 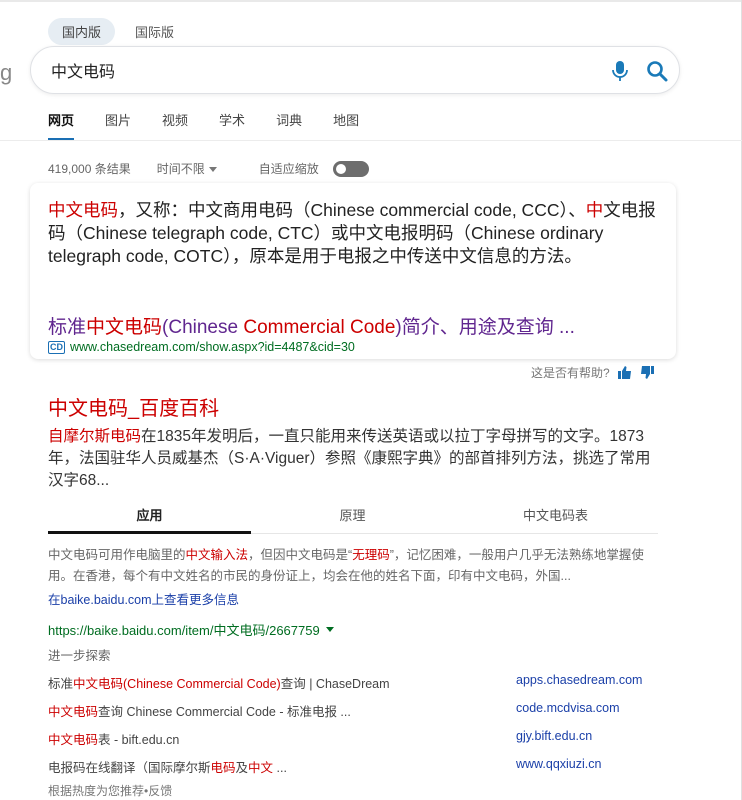 I want to click on filter-bar: 419,000 条结果 时间不限 自适应缩放, so click(x=208, y=168).